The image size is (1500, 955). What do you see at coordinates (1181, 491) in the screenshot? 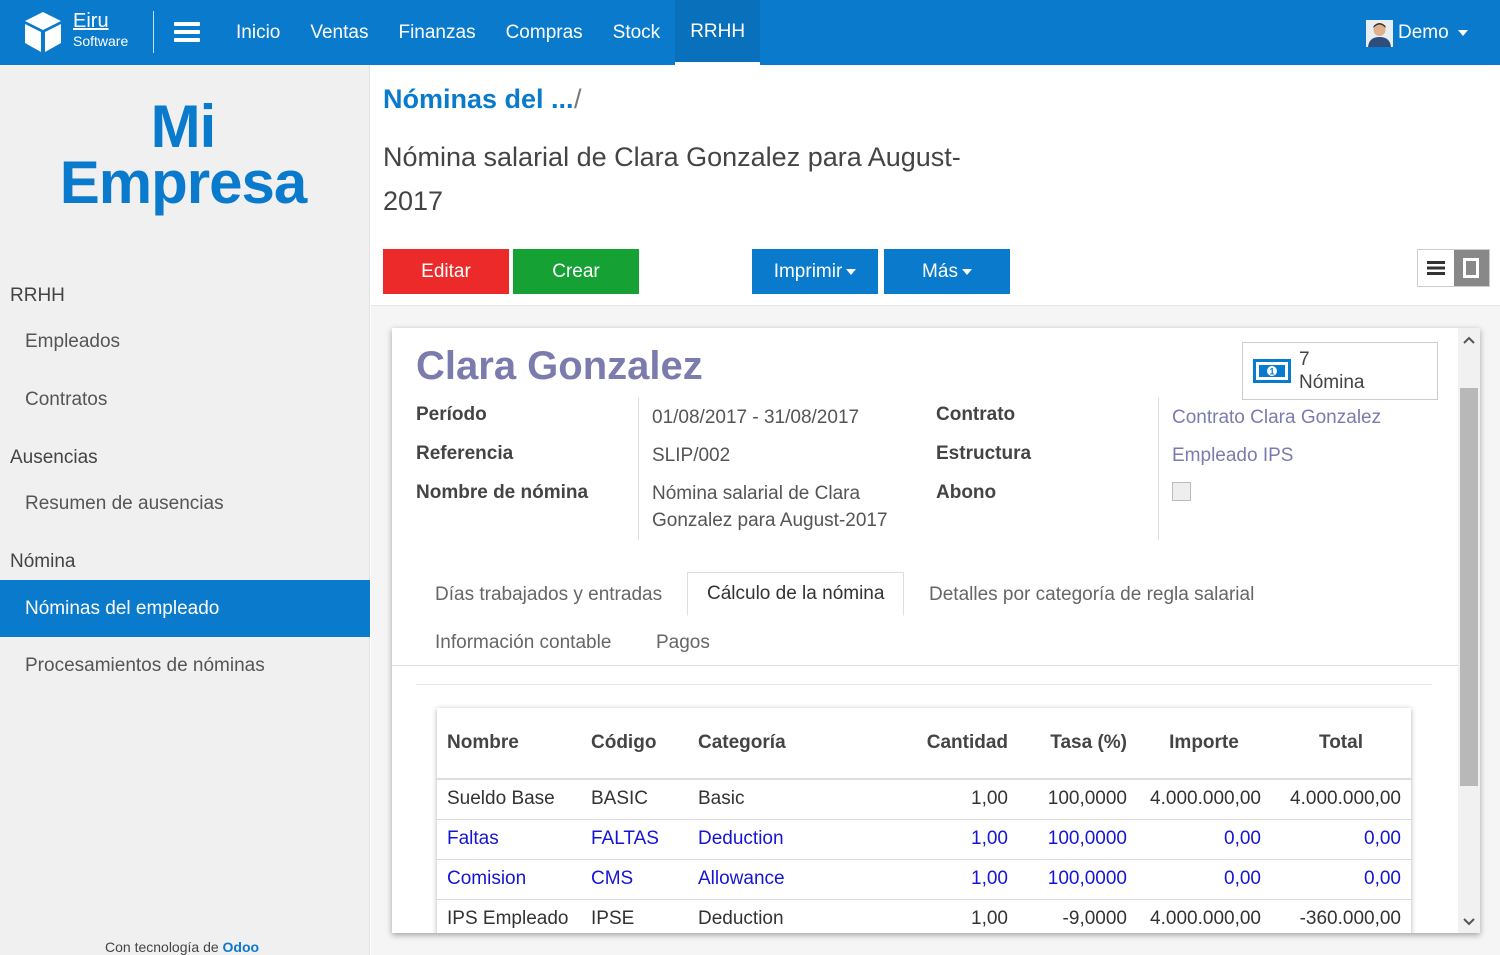
I see `credit-checkbox` at bounding box center [1181, 491].